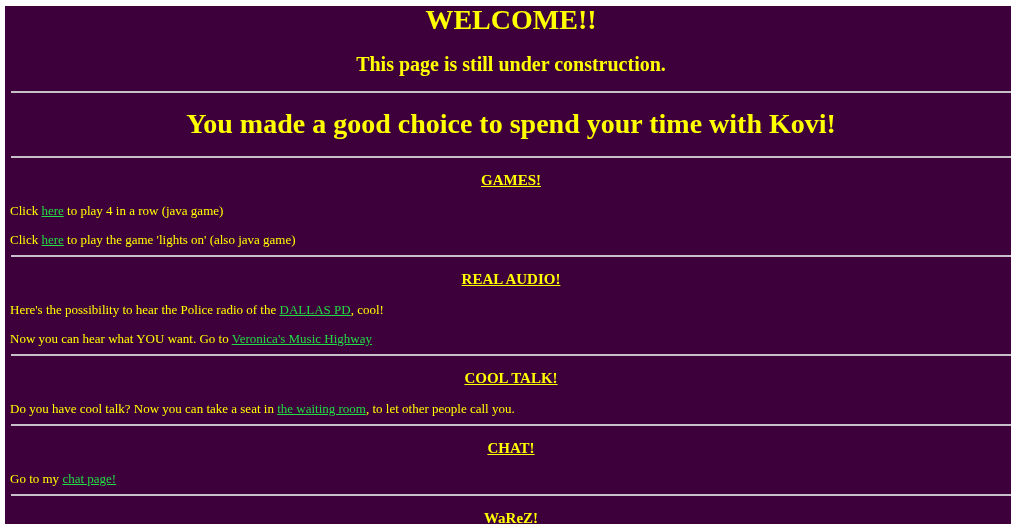 This screenshot has height=524, width=1011. I want to click on construction-notice: This page is still under construction., so click(511, 64).